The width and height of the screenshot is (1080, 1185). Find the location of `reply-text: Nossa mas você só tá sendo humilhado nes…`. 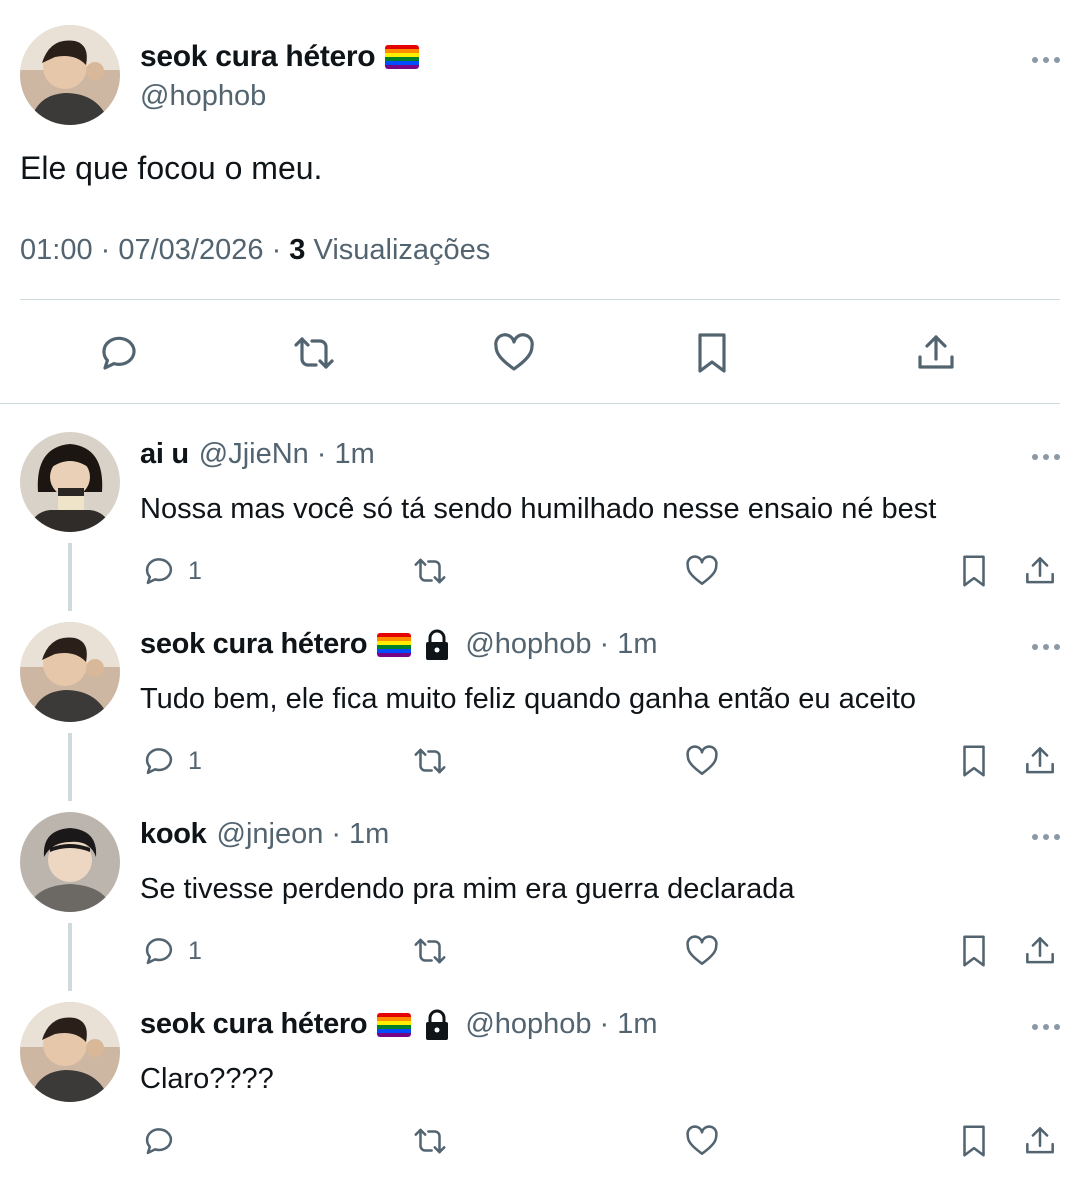

reply-text: Nossa mas você só tá sendo humilhado nes… is located at coordinates (538, 509).